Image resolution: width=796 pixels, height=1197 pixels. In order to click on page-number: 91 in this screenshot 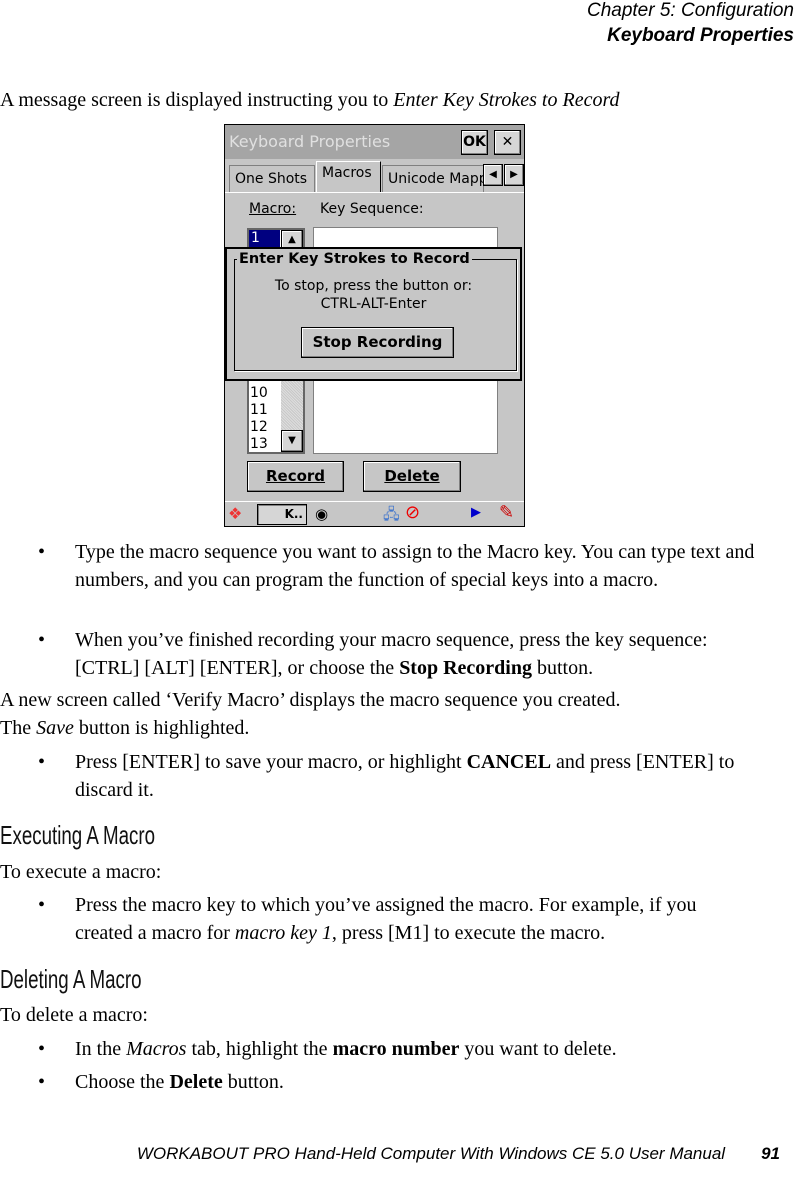, I will do `click(770, 1153)`.